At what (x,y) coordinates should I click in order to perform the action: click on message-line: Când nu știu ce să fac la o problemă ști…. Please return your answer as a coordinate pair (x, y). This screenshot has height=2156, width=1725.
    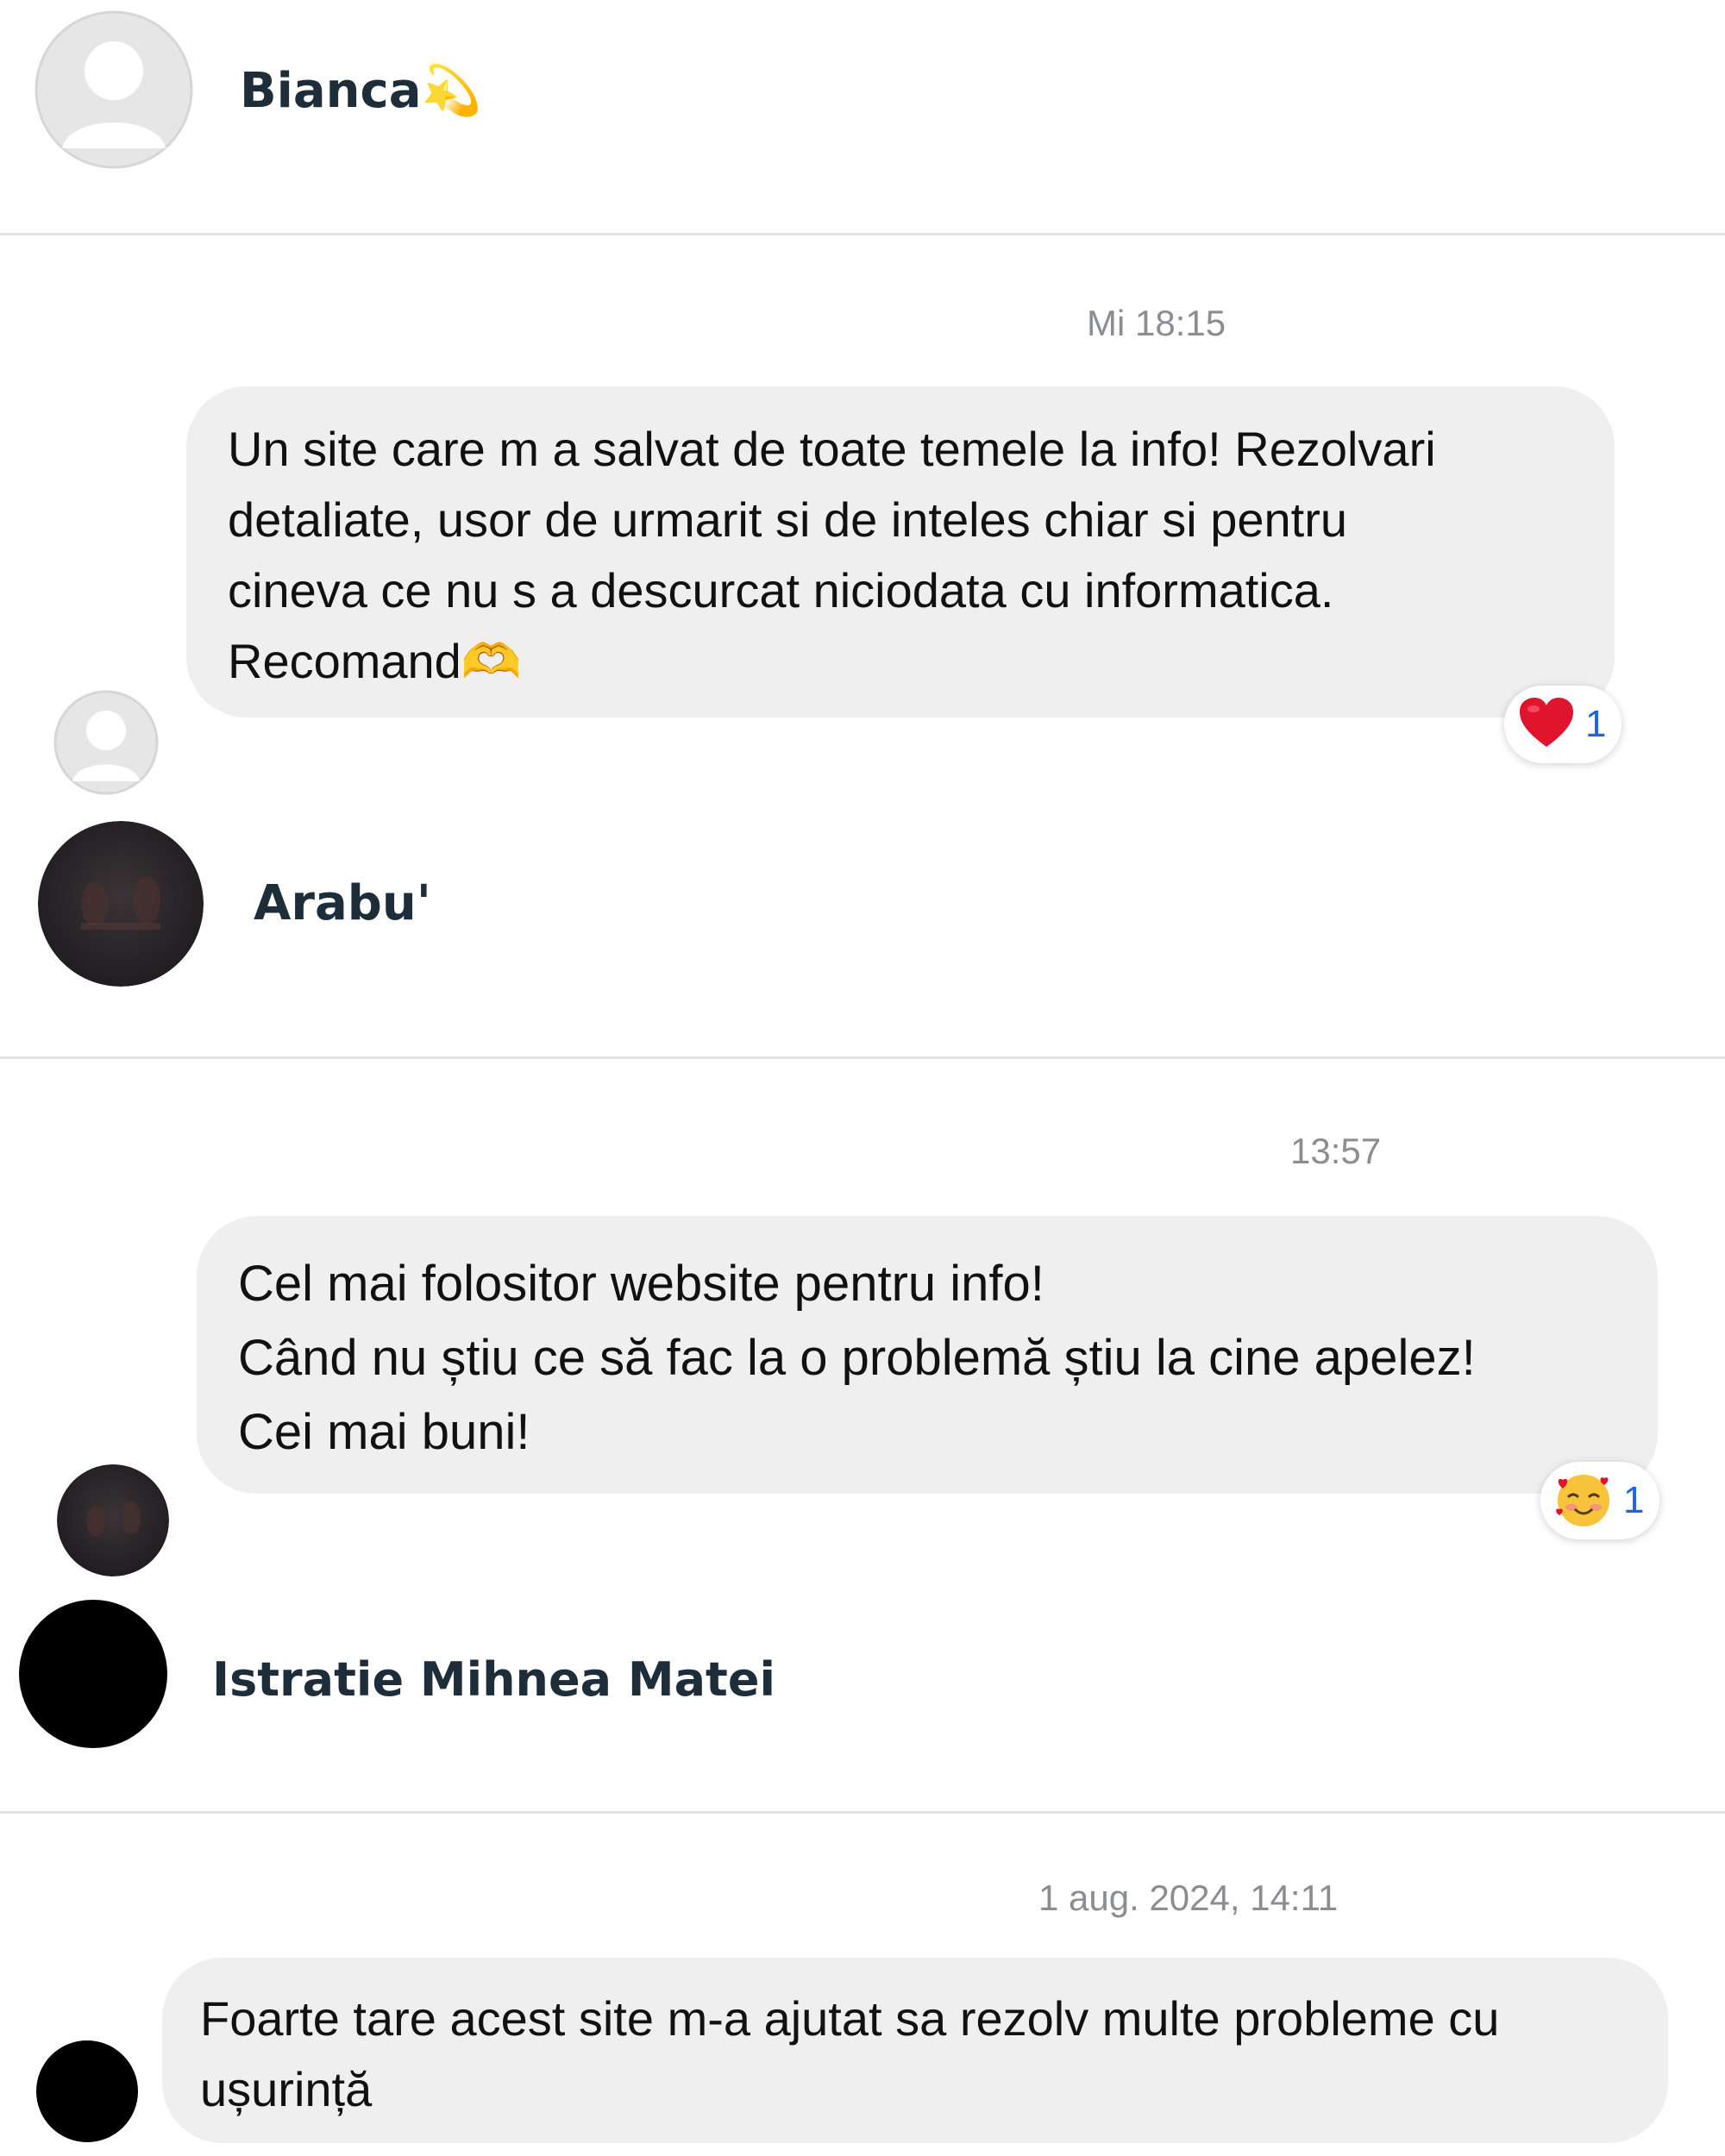
    Looking at the image, I should click on (857, 1358).